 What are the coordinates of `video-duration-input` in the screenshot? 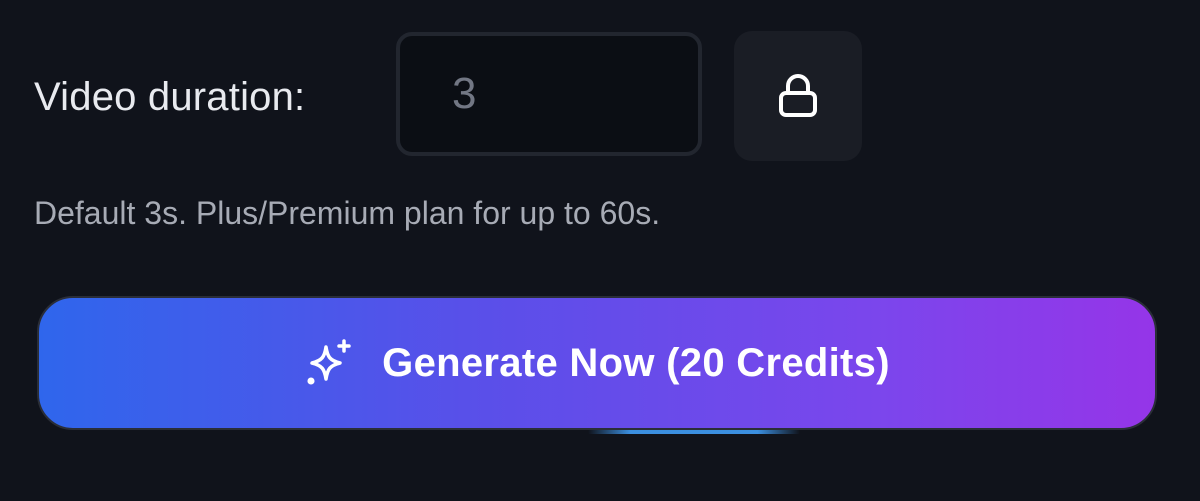 It's located at (549, 94).